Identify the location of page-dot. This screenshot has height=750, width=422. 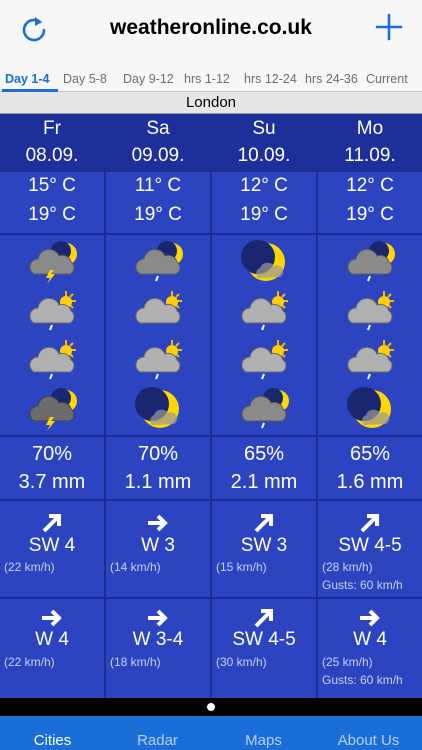
(211, 707).